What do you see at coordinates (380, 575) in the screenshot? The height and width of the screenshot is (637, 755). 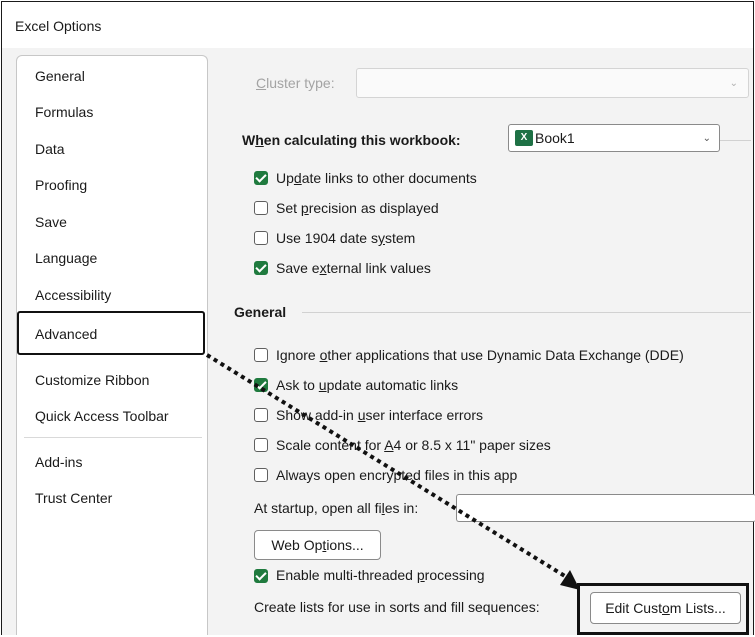 I see `label-multithreaded: Enable multi-threaded processing` at bounding box center [380, 575].